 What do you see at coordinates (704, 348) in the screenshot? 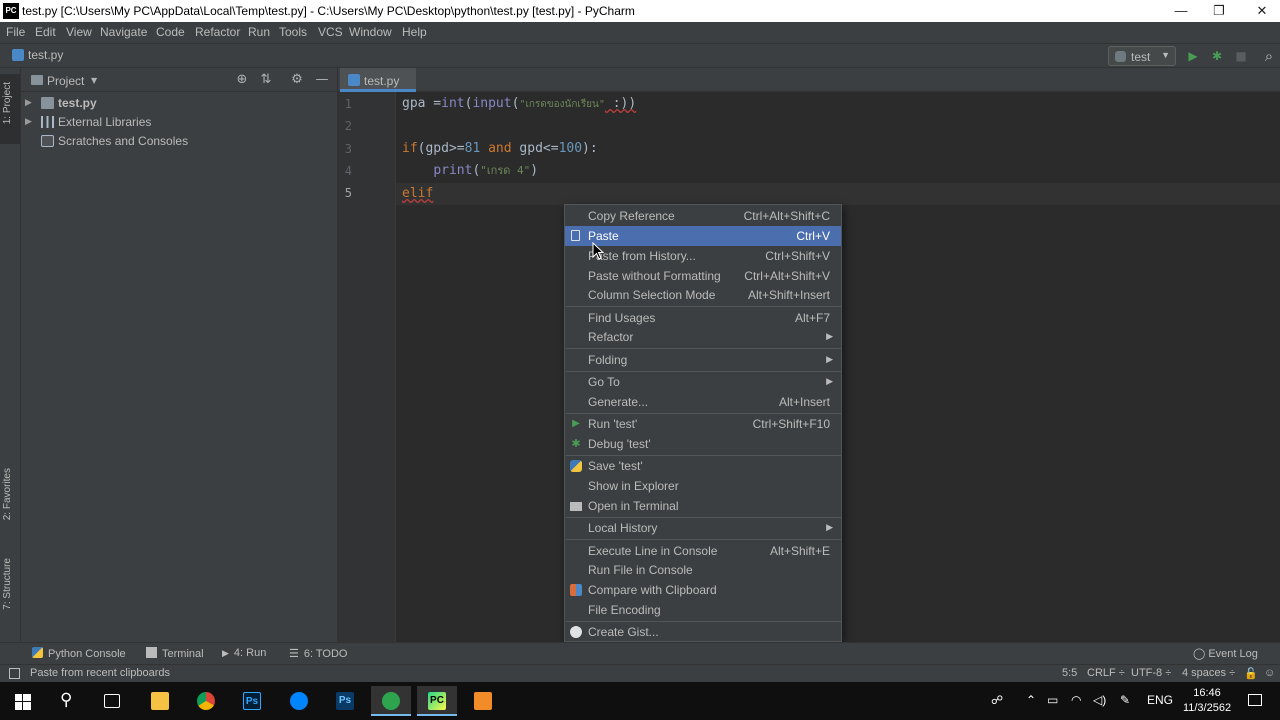
I see `menu-separator` at bounding box center [704, 348].